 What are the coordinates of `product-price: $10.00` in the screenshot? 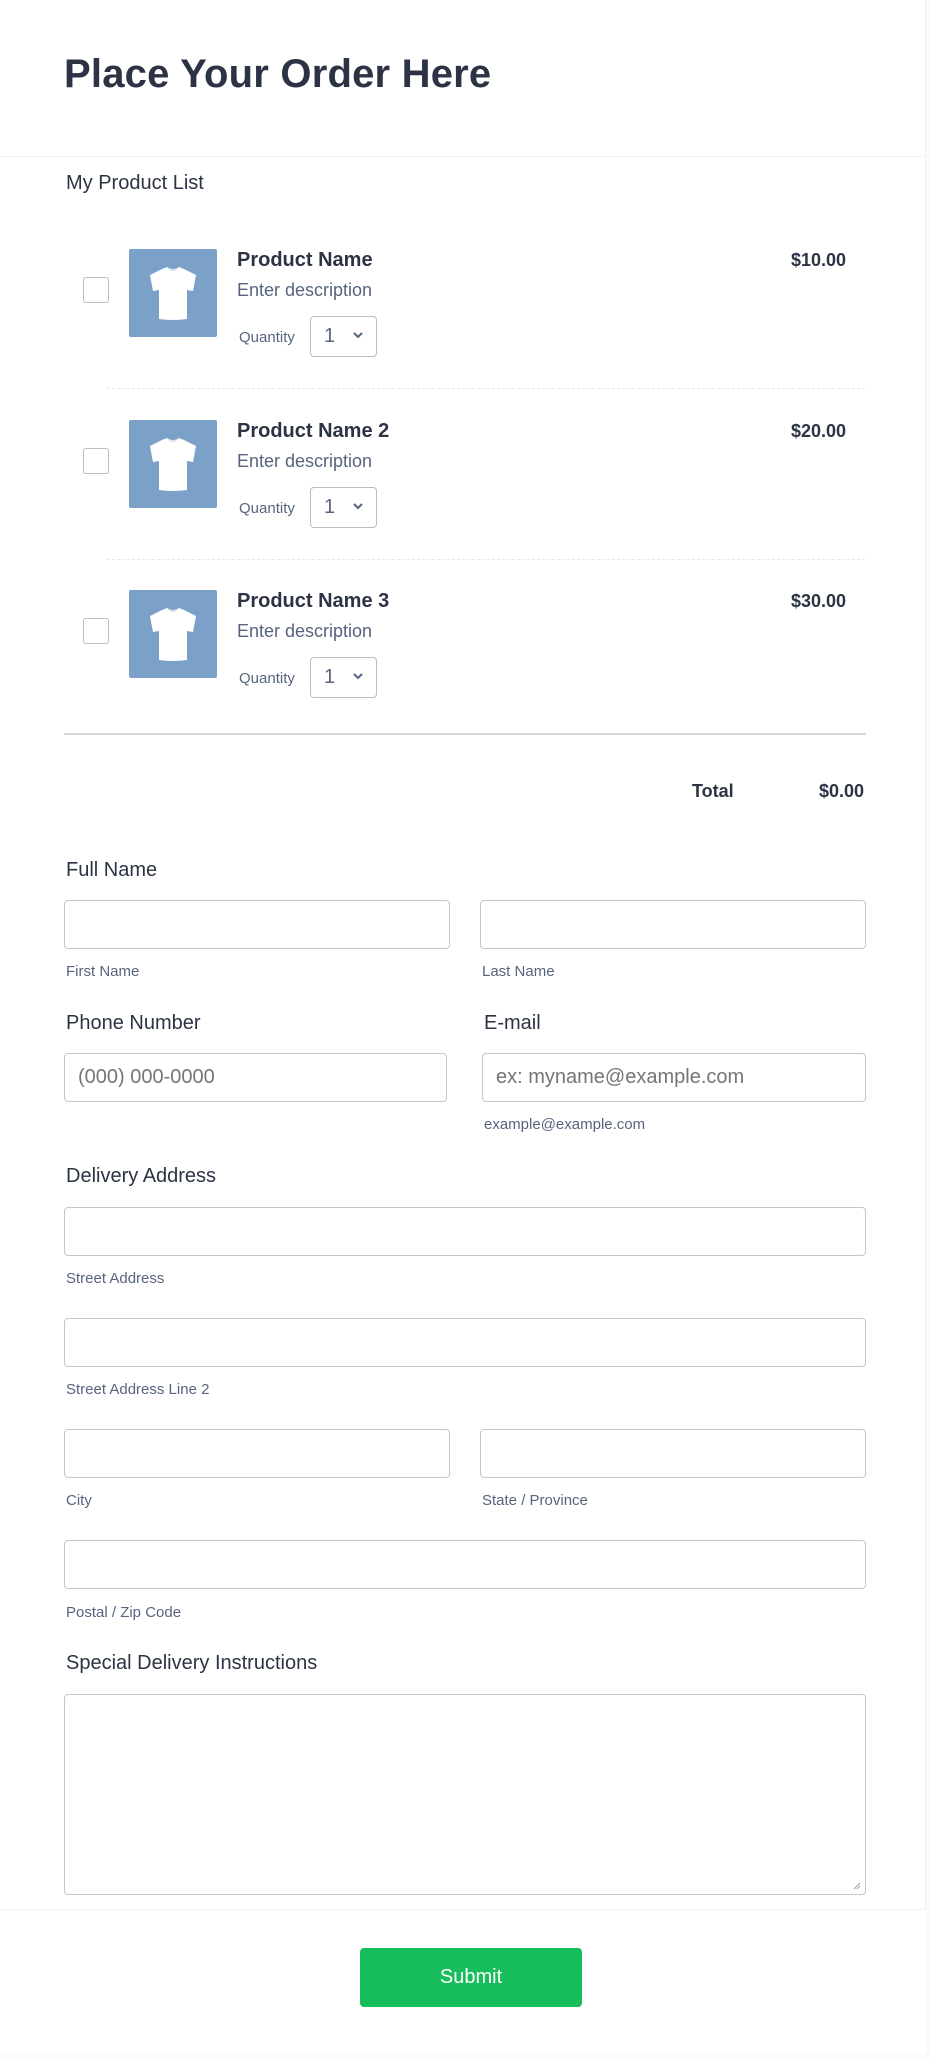 It's located at (818, 260).